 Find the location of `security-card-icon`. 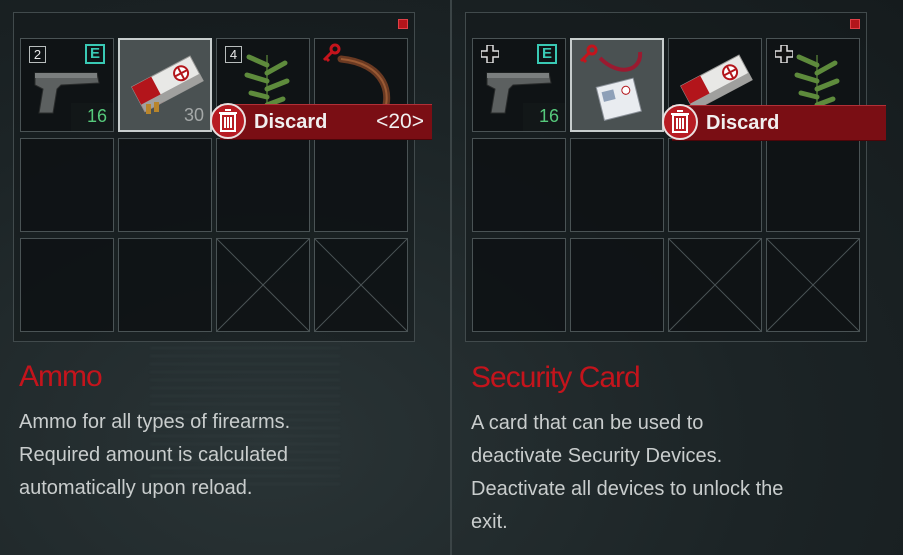

security-card-icon is located at coordinates (619, 86).